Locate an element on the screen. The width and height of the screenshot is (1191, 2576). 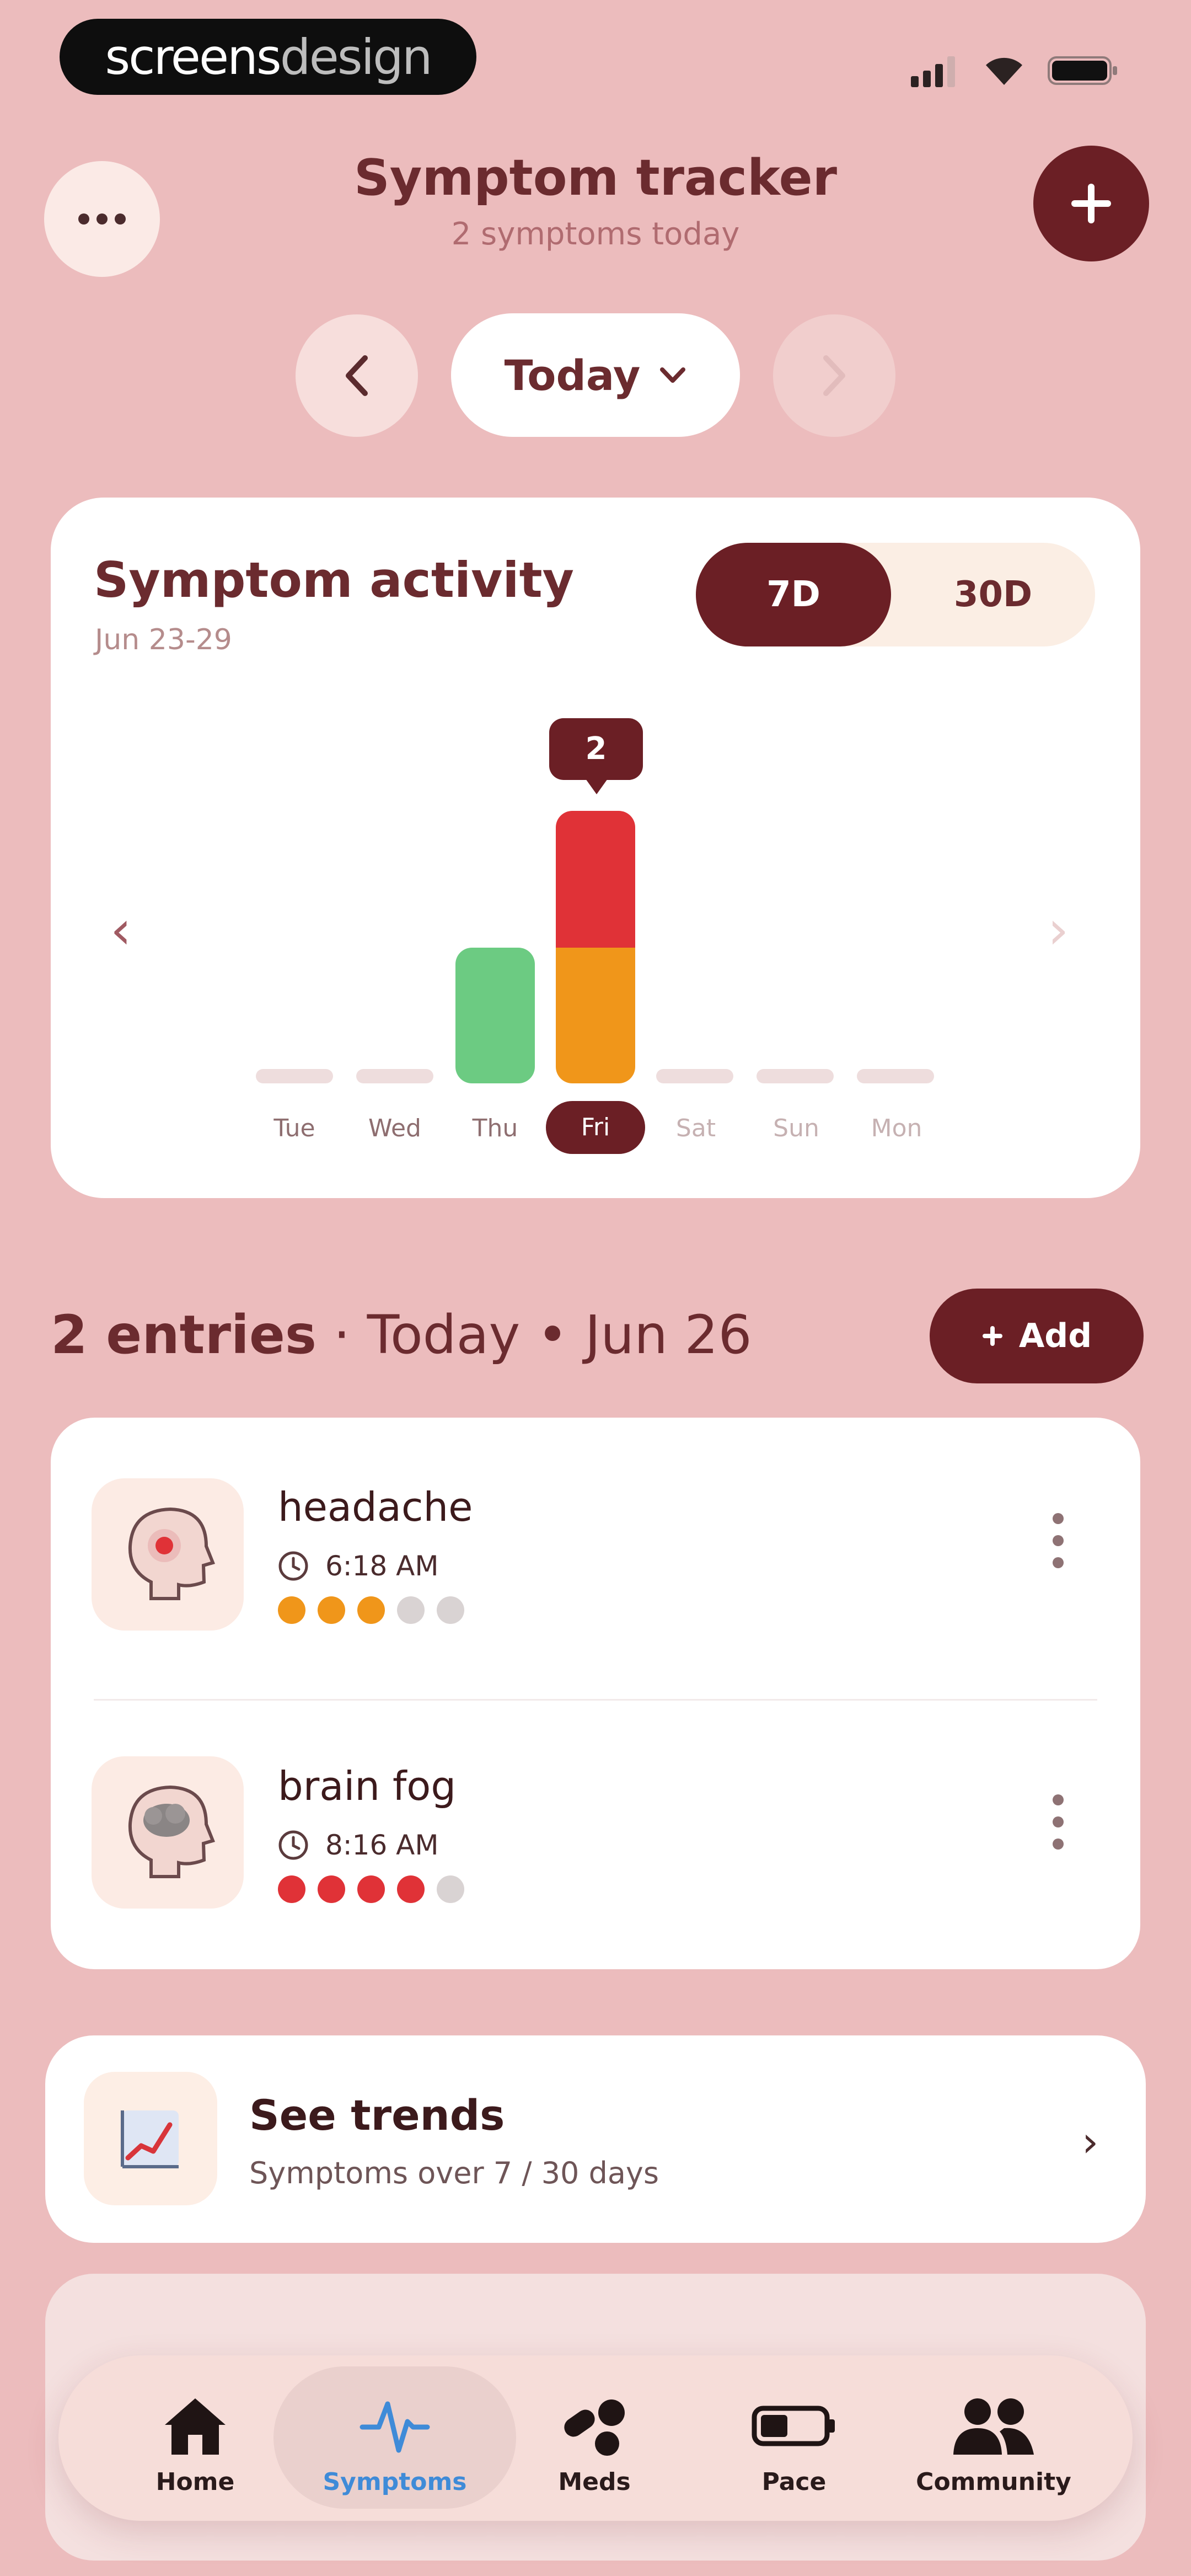
activity-title: Symptom activity is located at coordinates (334, 580).